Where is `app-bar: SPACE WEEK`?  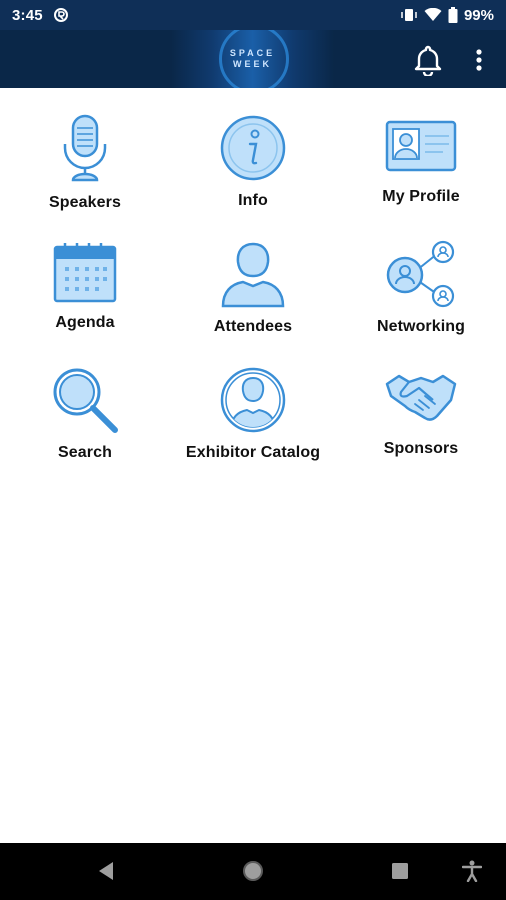
app-bar: SPACE WEEK is located at coordinates (253, 59).